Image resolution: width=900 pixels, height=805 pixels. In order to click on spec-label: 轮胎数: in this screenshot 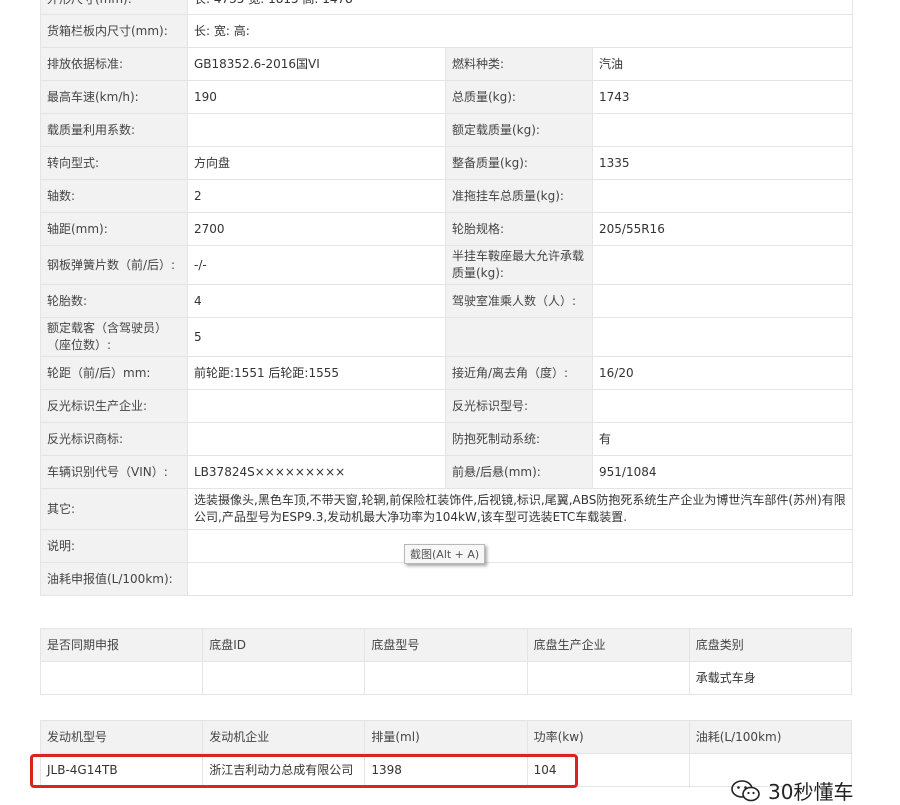, I will do `click(114, 301)`.